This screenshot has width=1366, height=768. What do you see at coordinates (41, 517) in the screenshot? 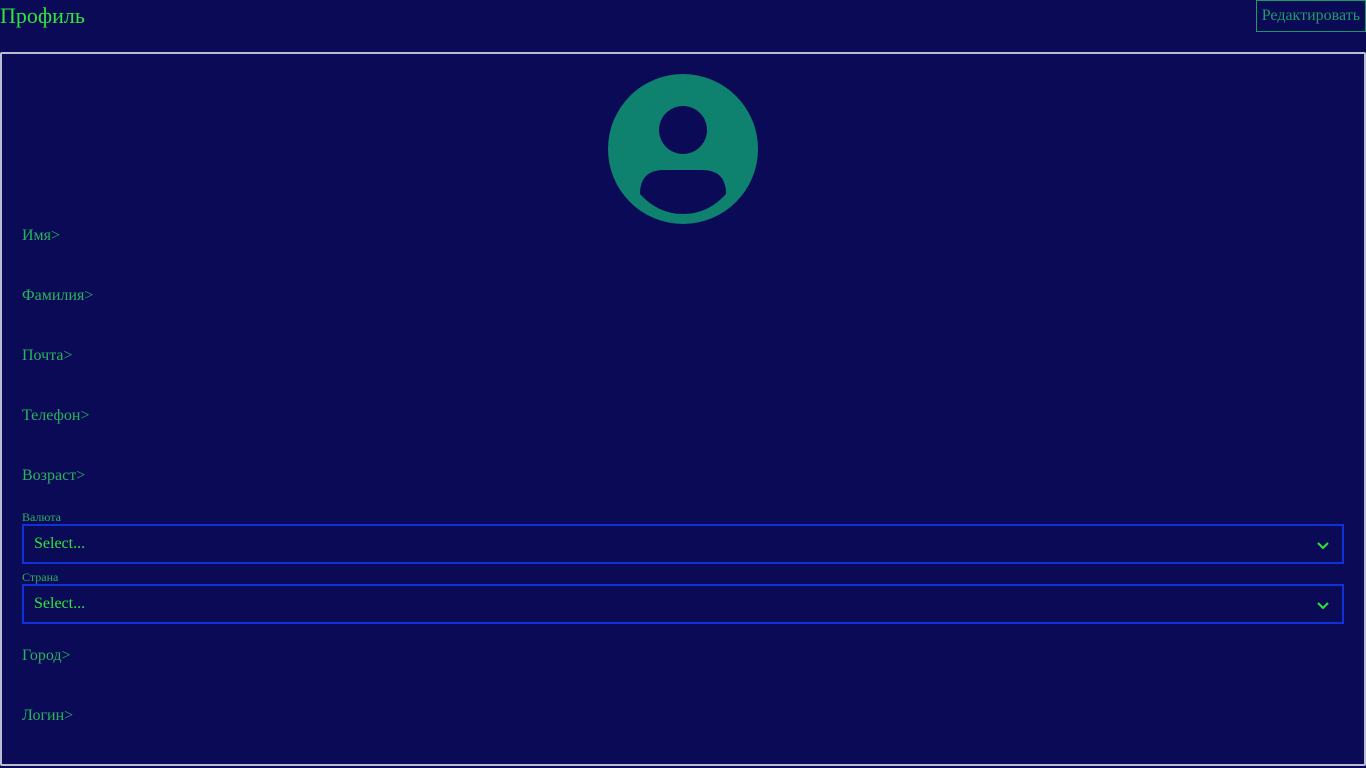
I see `currency-label: Валюта` at bounding box center [41, 517].